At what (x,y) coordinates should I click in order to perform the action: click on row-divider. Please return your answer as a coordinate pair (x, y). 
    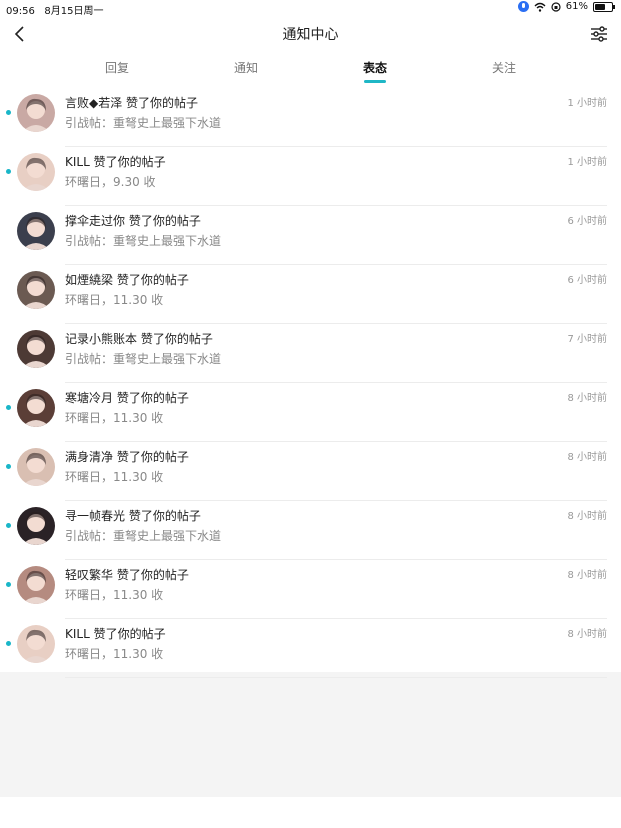
    Looking at the image, I should click on (336, 677).